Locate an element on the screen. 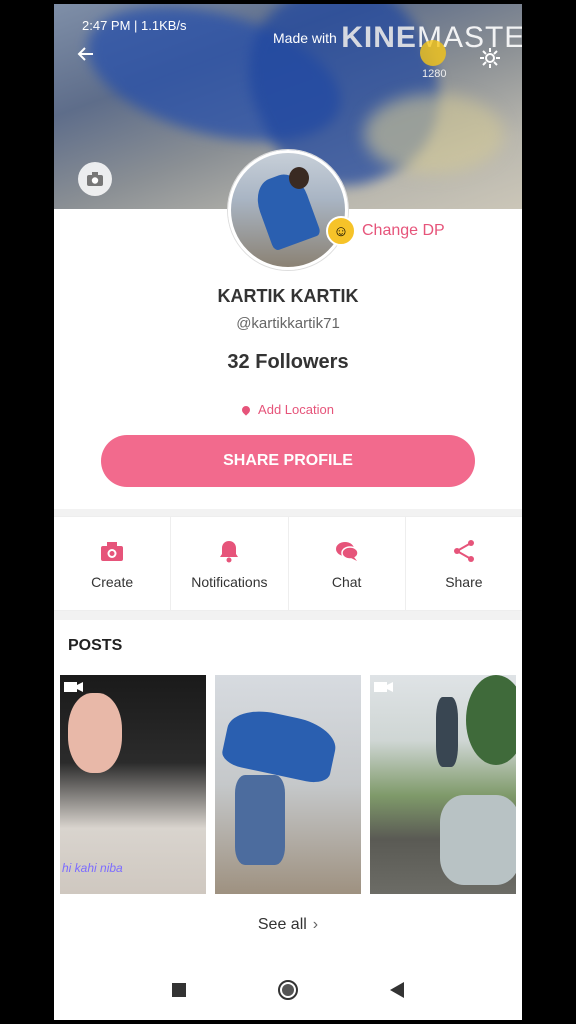 The width and height of the screenshot is (576, 1024). change-dp-button: ☺ Change DP is located at coordinates (385, 231).